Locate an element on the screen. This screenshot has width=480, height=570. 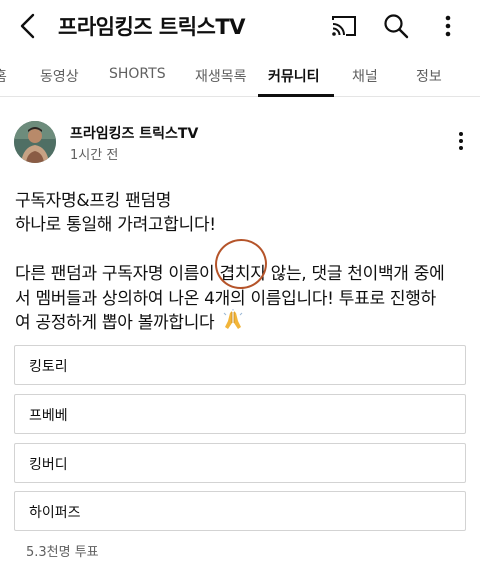
avatar is located at coordinates (35, 142).